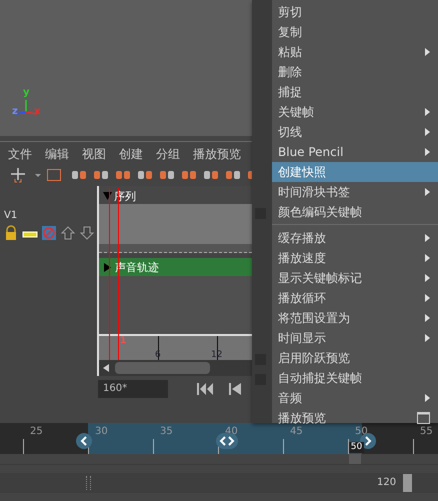 The width and height of the screenshot is (438, 501). What do you see at coordinates (355, 72) in the screenshot?
I see `menu-item: 删除` at bounding box center [355, 72].